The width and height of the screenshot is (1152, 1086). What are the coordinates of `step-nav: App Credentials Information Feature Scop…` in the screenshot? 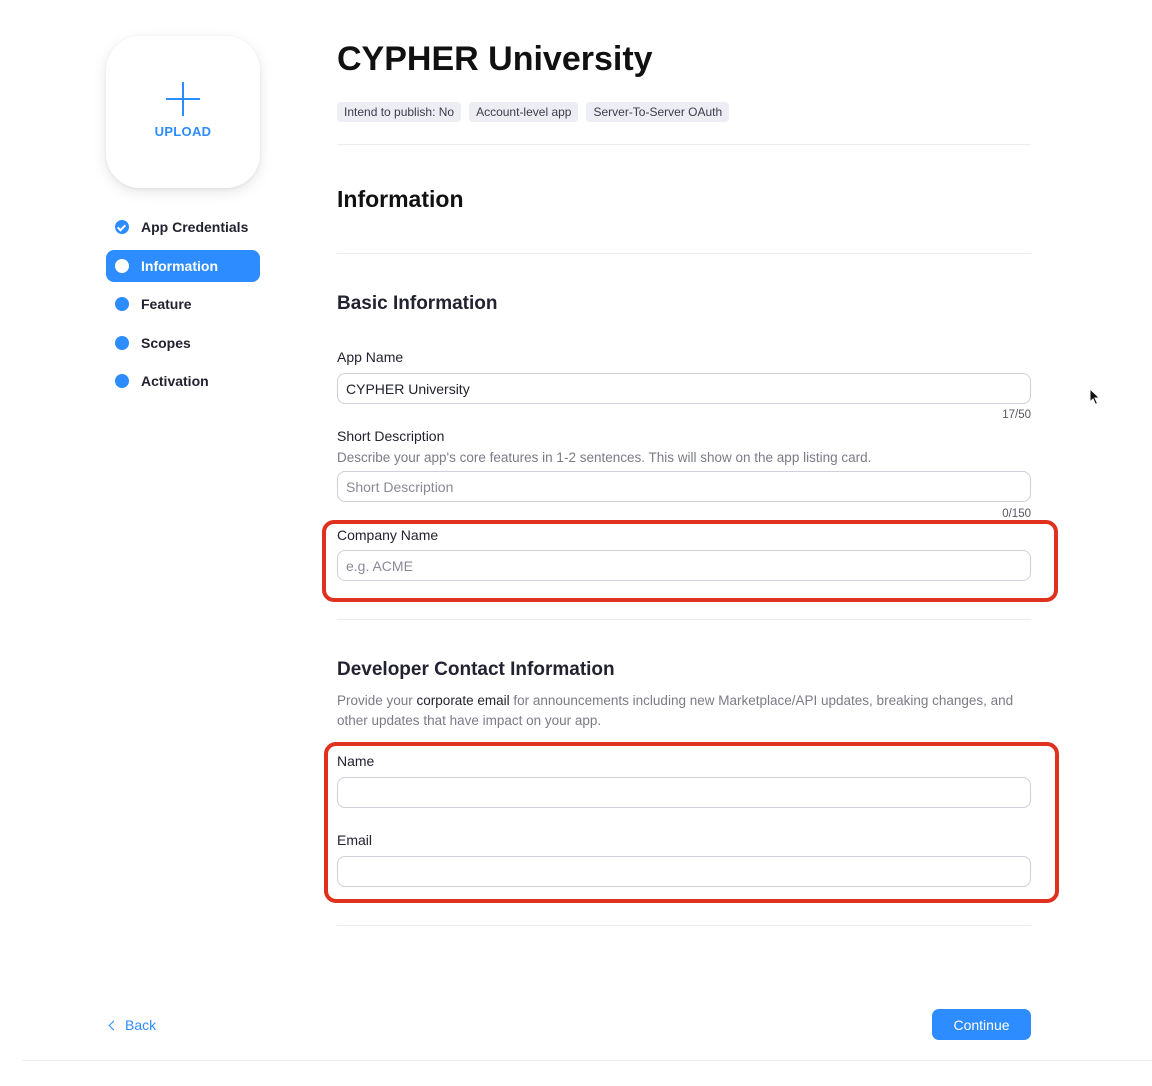 It's located at (183, 307).